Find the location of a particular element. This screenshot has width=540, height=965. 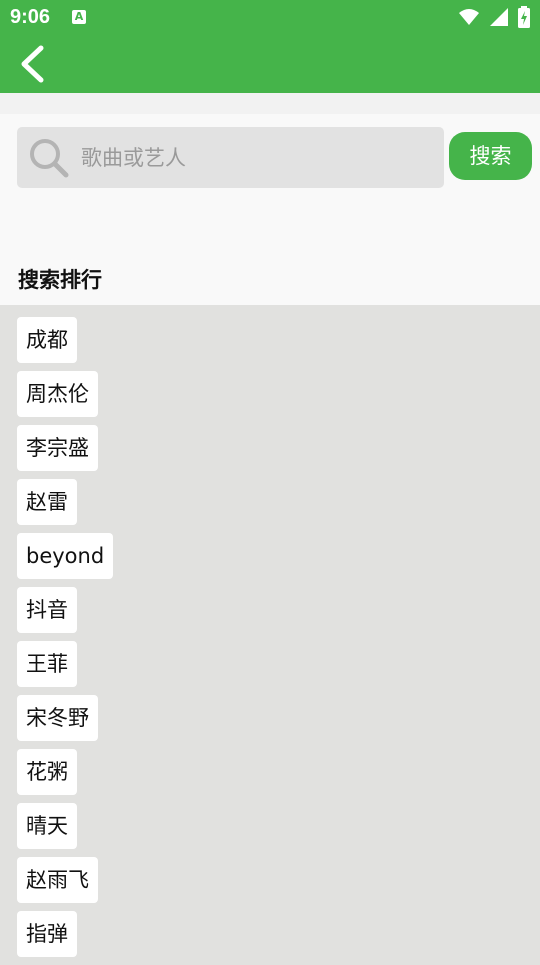

search-box is located at coordinates (230, 157).